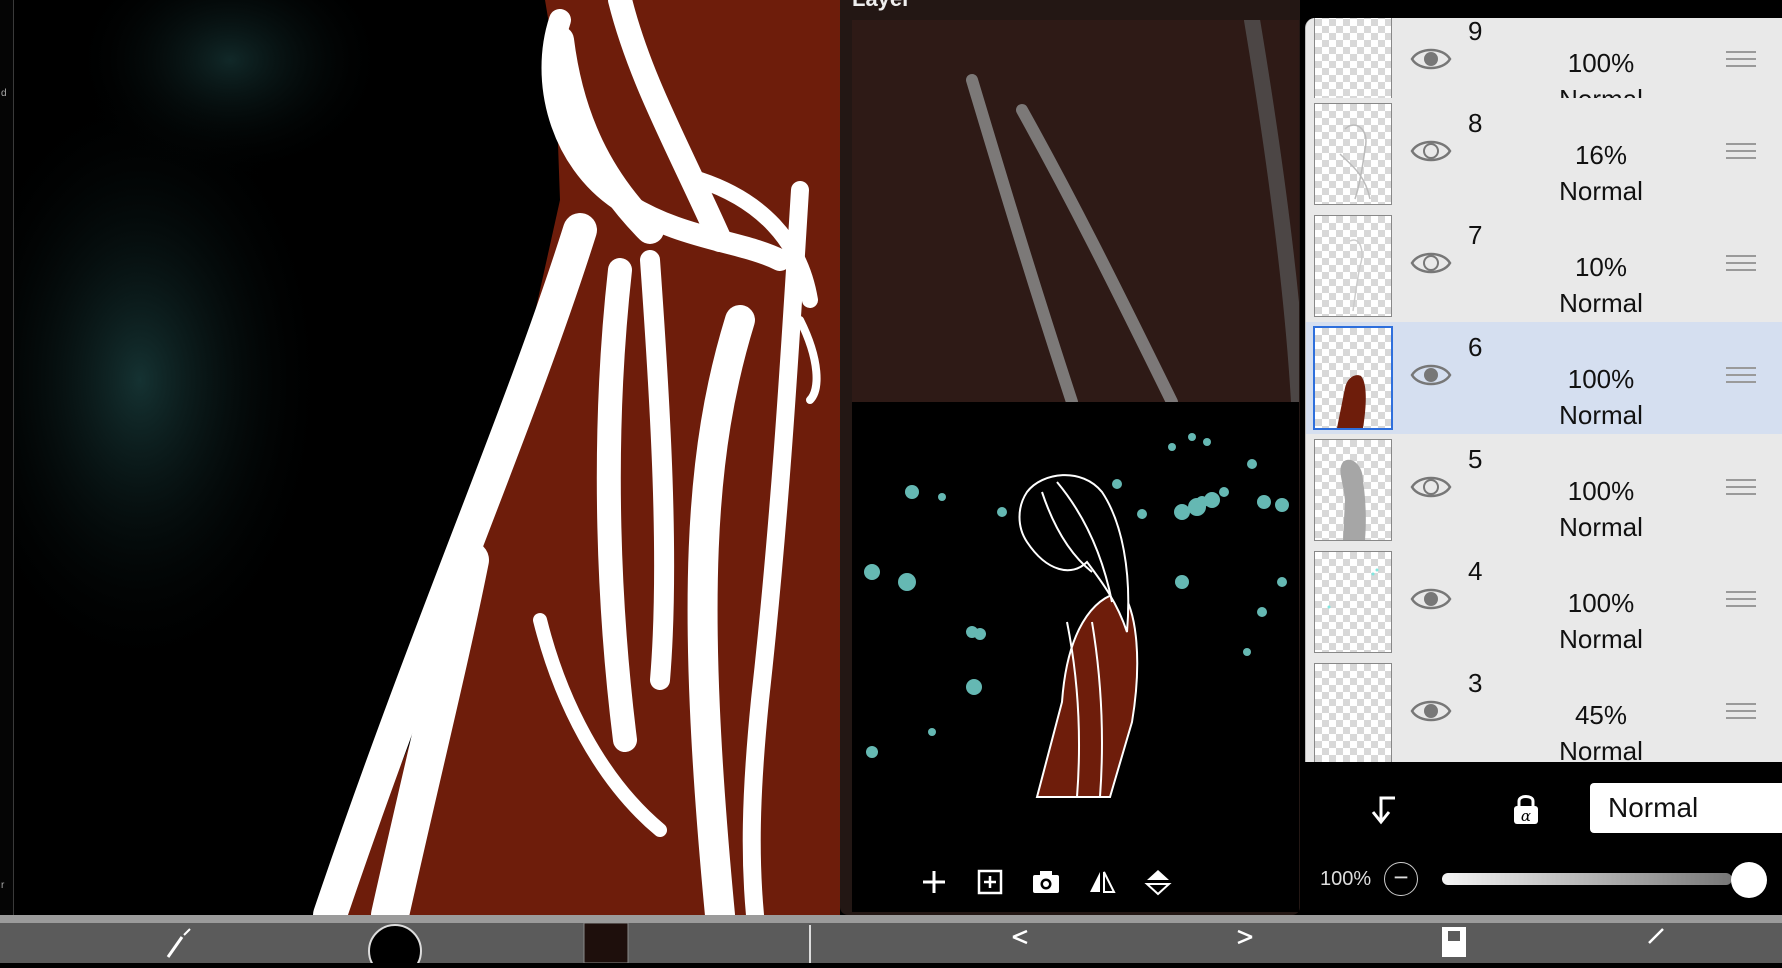 Image resolution: width=1782 pixels, height=968 pixels. Describe the element at coordinates (1346, 879) in the screenshot. I see `opacity-value-label: 100%` at that location.